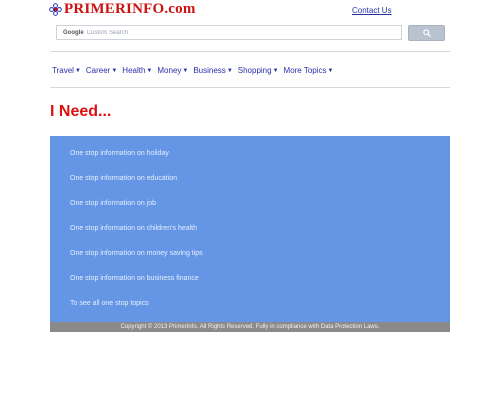  What do you see at coordinates (73, 32) in the screenshot?
I see `search-brand-label: Google` at bounding box center [73, 32].